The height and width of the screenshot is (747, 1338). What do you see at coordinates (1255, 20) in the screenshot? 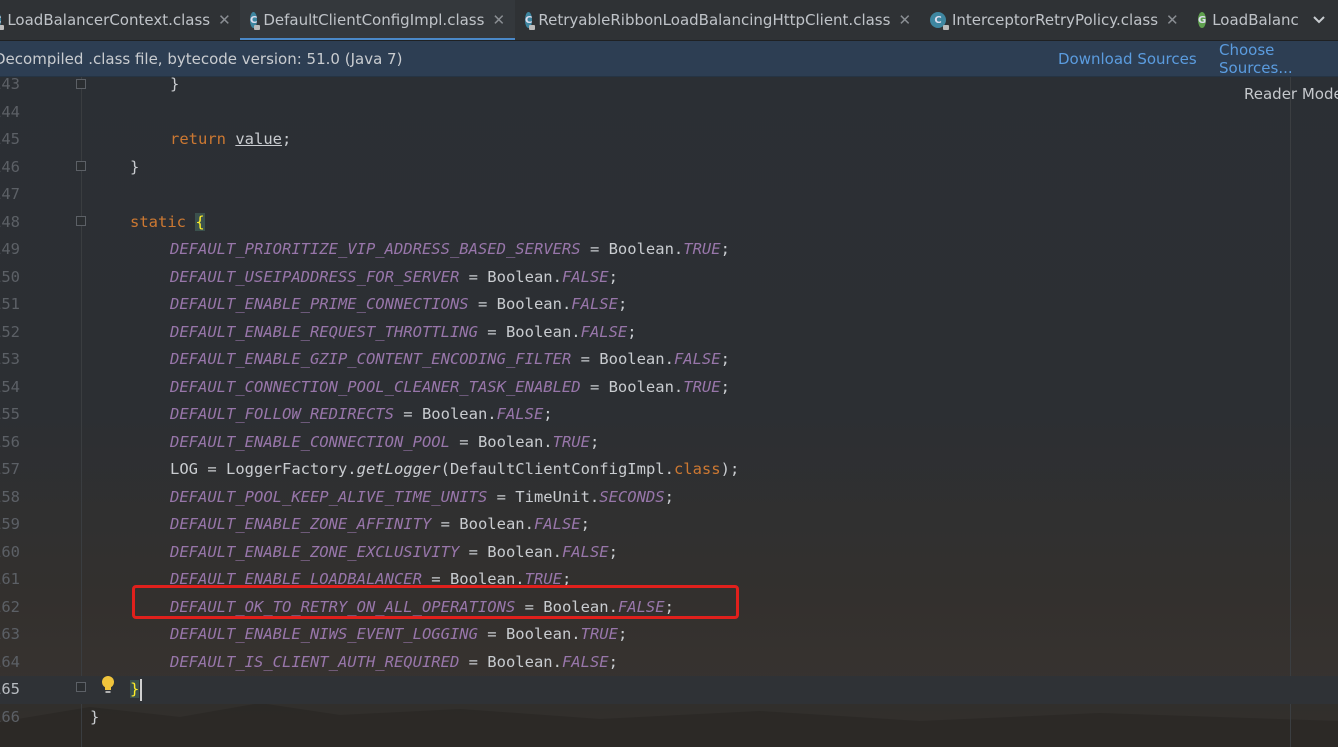
I see `tab-label: LoadBalanc` at bounding box center [1255, 20].